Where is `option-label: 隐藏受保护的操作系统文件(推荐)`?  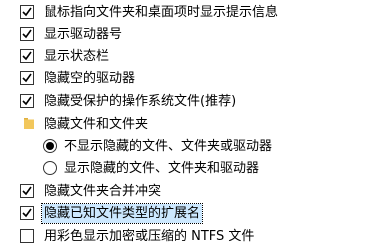 option-label: 隐藏受保护的操作系统文件(推荐) is located at coordinates (140, 101).